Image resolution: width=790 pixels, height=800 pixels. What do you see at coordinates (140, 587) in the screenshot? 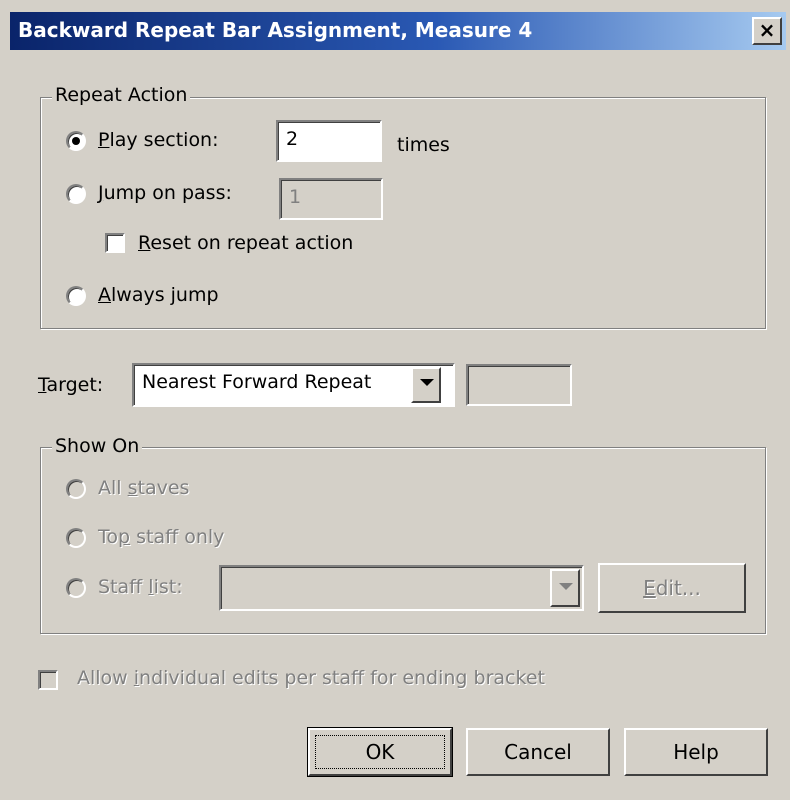
I see `staff-list-label: Staff list:` at bounding box center [140, 587].